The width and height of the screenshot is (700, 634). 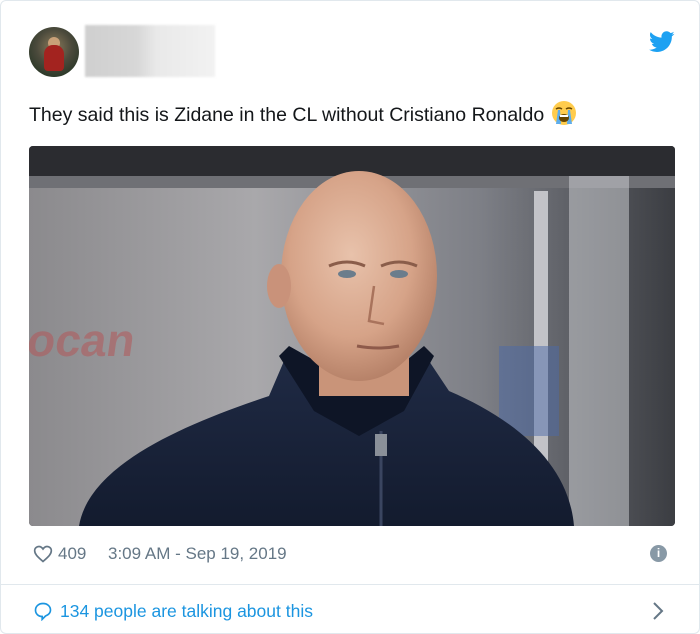 I want to click on chevron-right-icon, so click(x=658, y=611).